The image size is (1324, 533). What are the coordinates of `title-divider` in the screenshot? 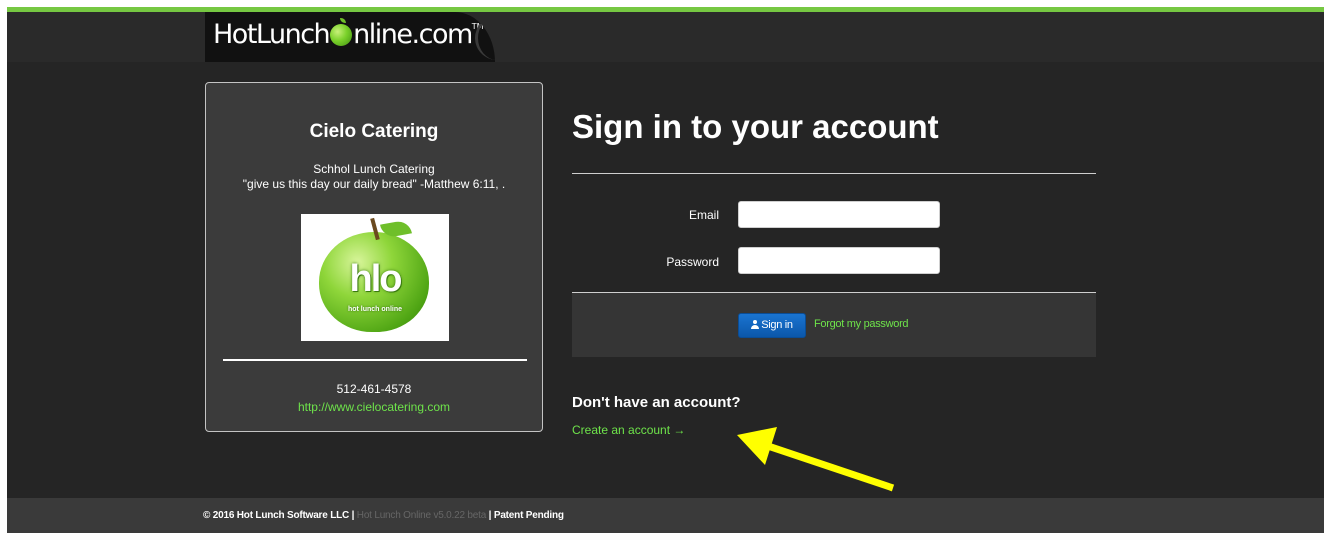 It's located at (834, 173).